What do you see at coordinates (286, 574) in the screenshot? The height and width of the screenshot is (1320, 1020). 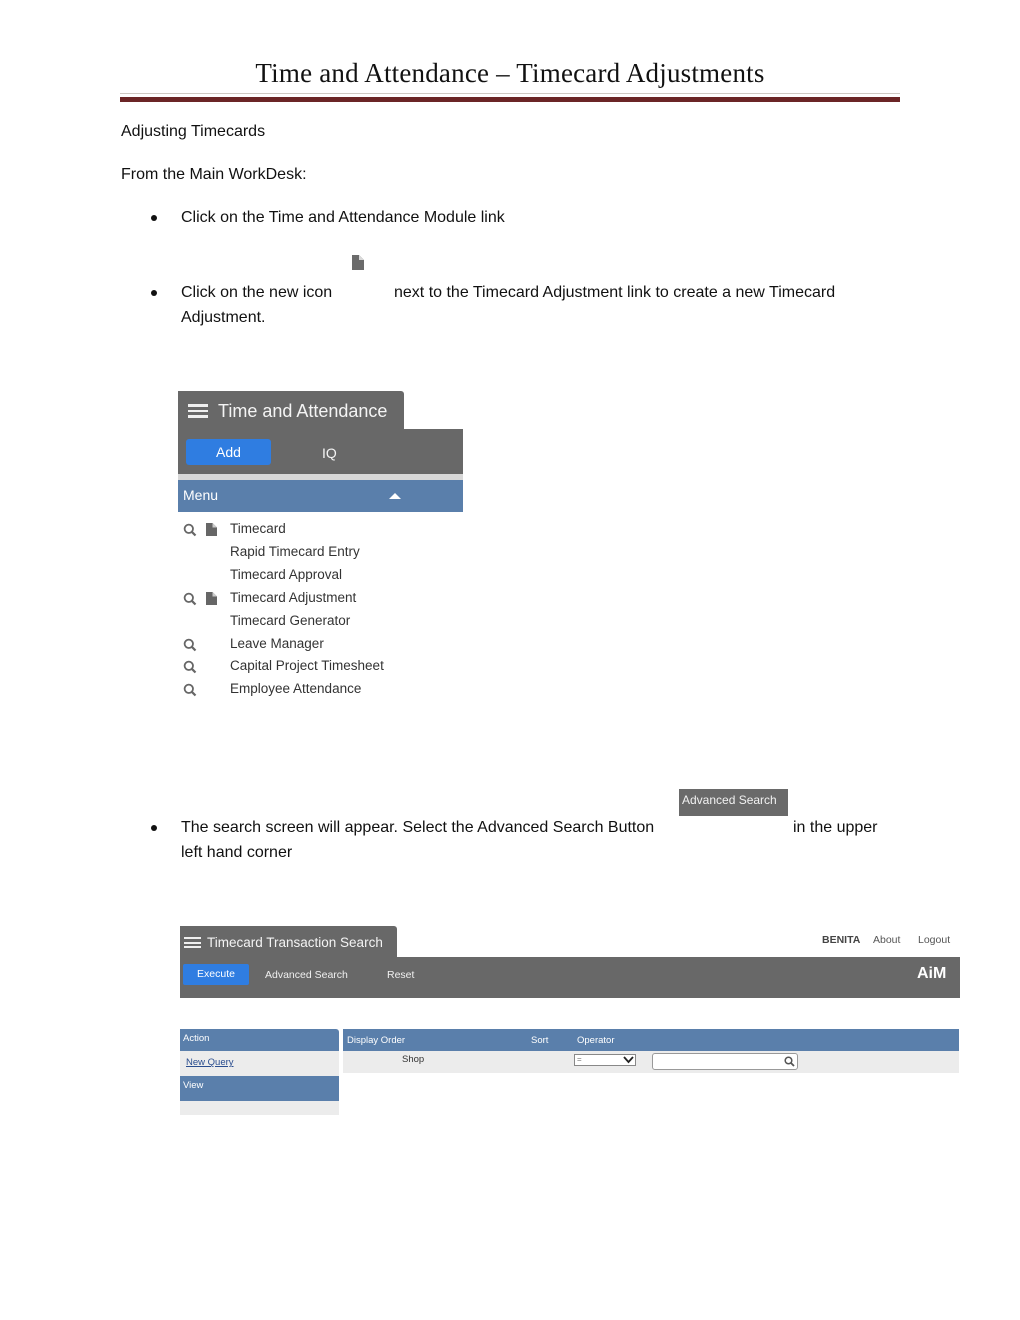 I see `menu-item: Timecard Approval` at bounding box center [286, 574].